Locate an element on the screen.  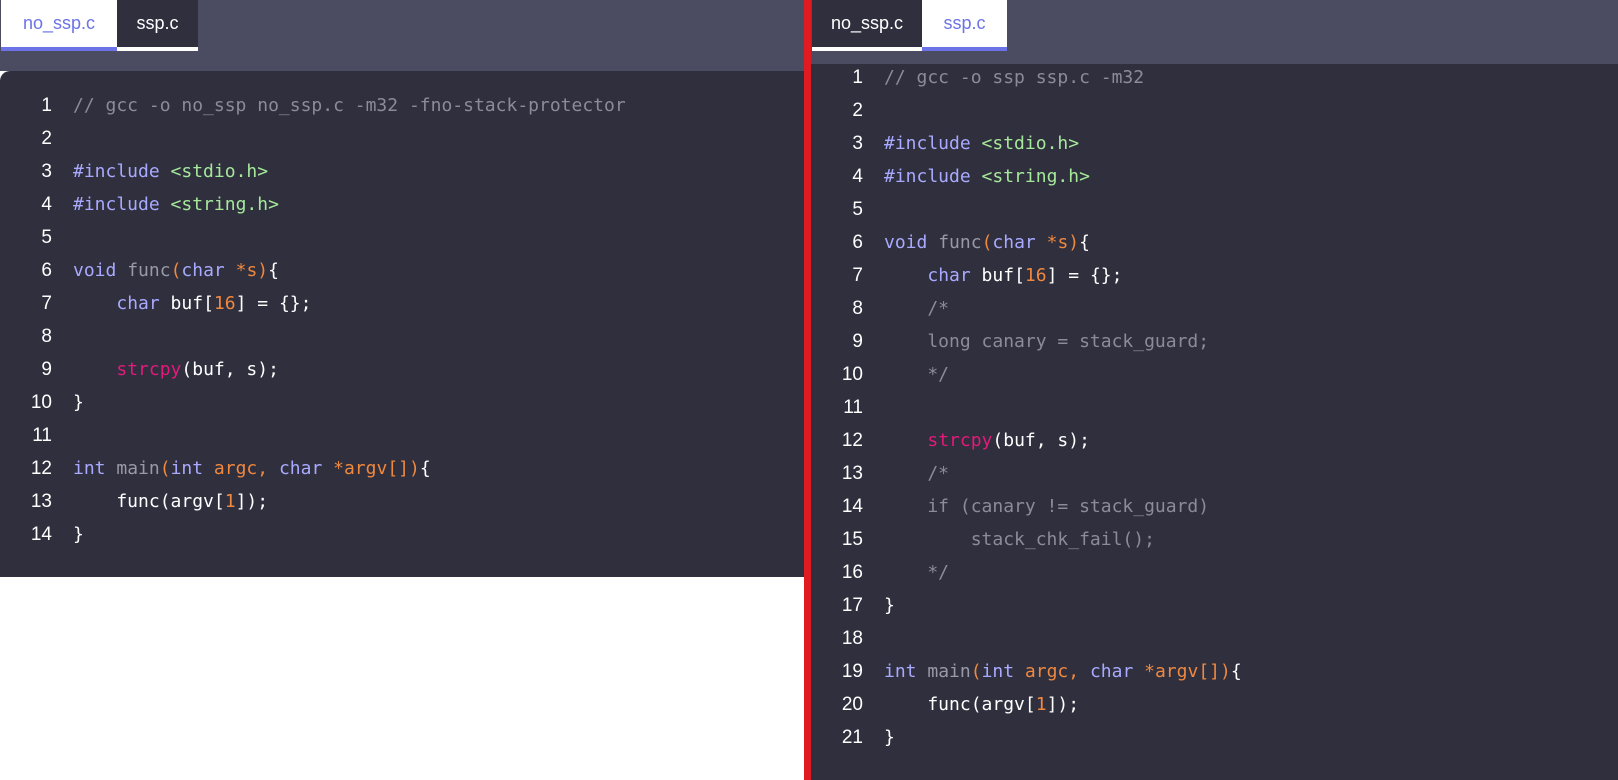
code-token: ( is located at coordinates (165, 468).